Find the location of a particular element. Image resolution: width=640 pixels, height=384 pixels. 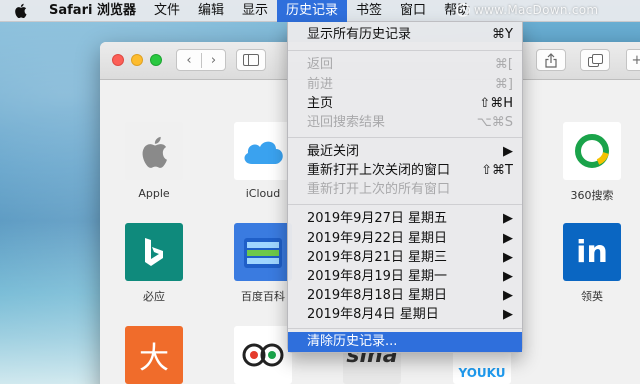

sidebar-icon is located at coordinates (251, 60).